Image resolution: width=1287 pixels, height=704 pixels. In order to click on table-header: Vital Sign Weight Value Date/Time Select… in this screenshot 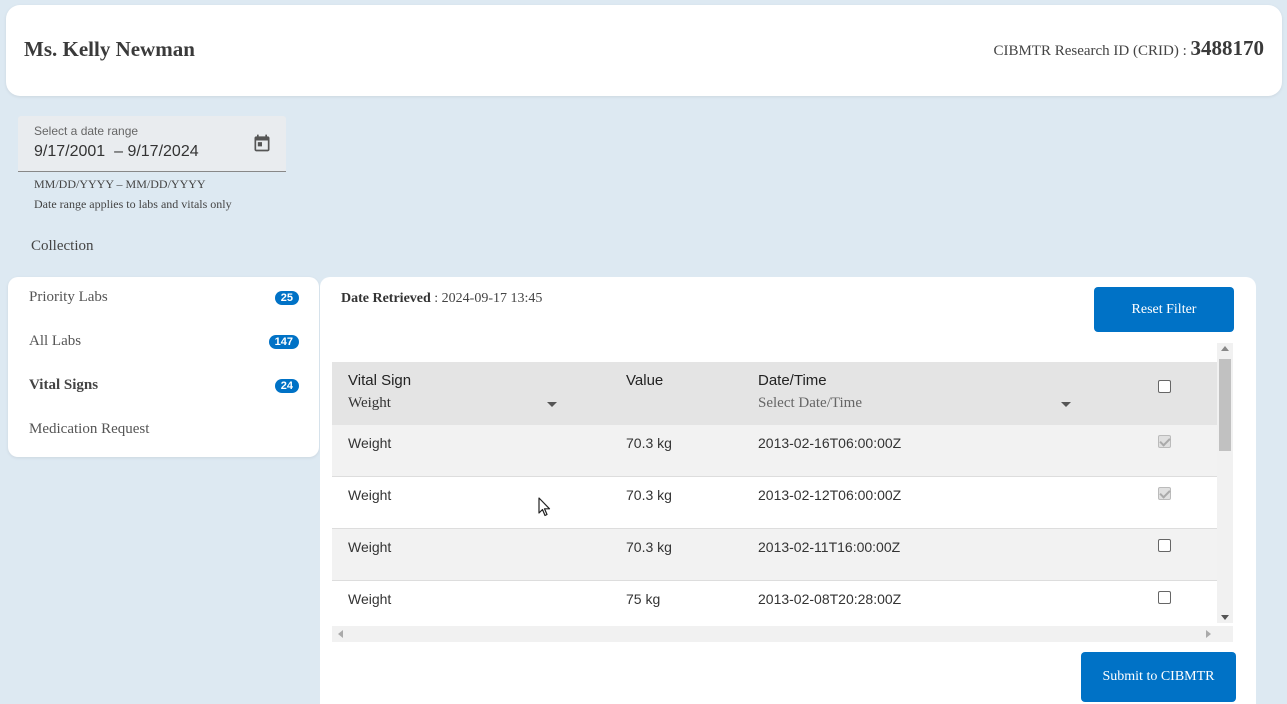, I will do `click(774, 393)`.